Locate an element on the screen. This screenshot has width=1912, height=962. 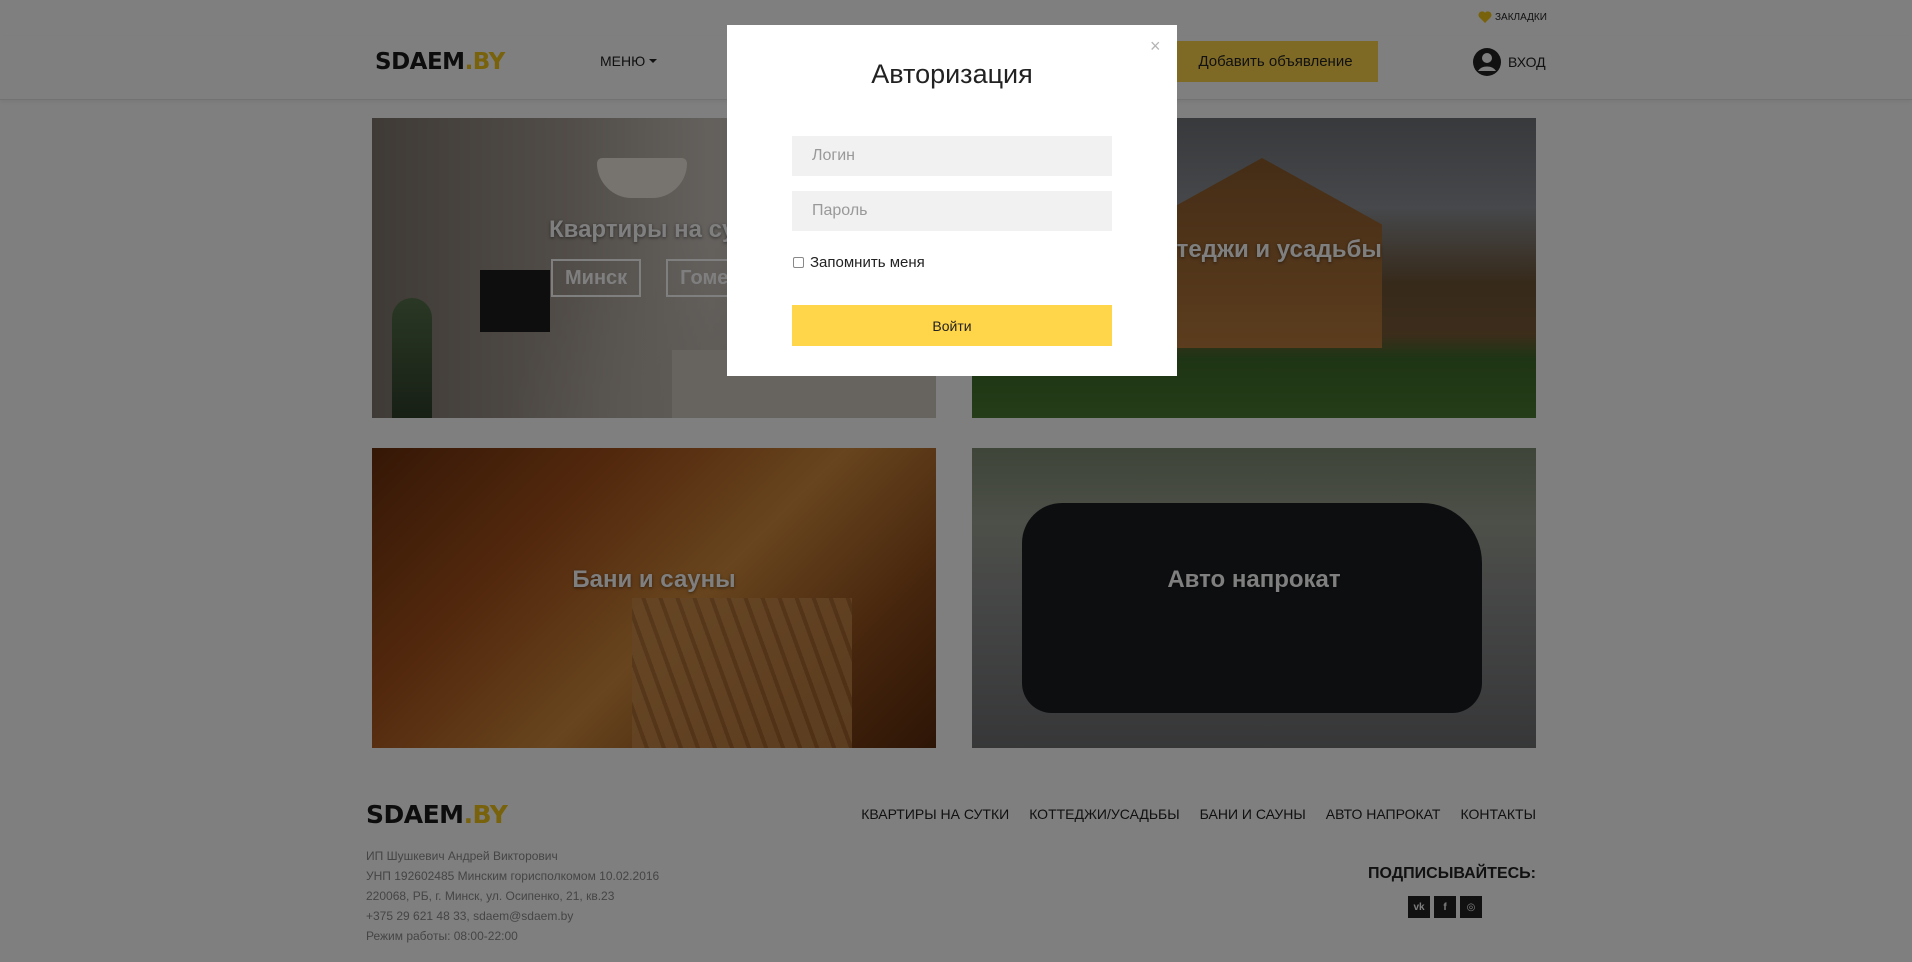
remember-label: Запомнить меня is located at coordinates (867, 262).